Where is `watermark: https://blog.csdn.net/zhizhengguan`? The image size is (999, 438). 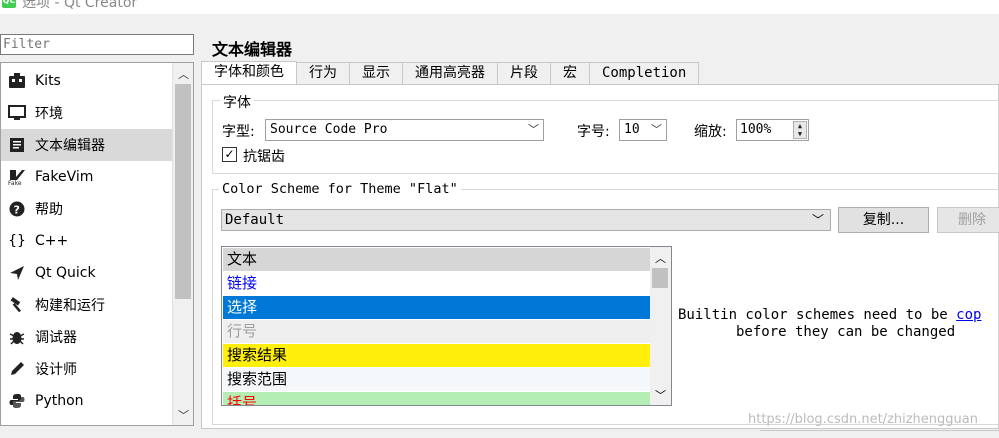
watermark: https://blog.csdn.net/zhizhengguan is located at coordinates (863, 419).